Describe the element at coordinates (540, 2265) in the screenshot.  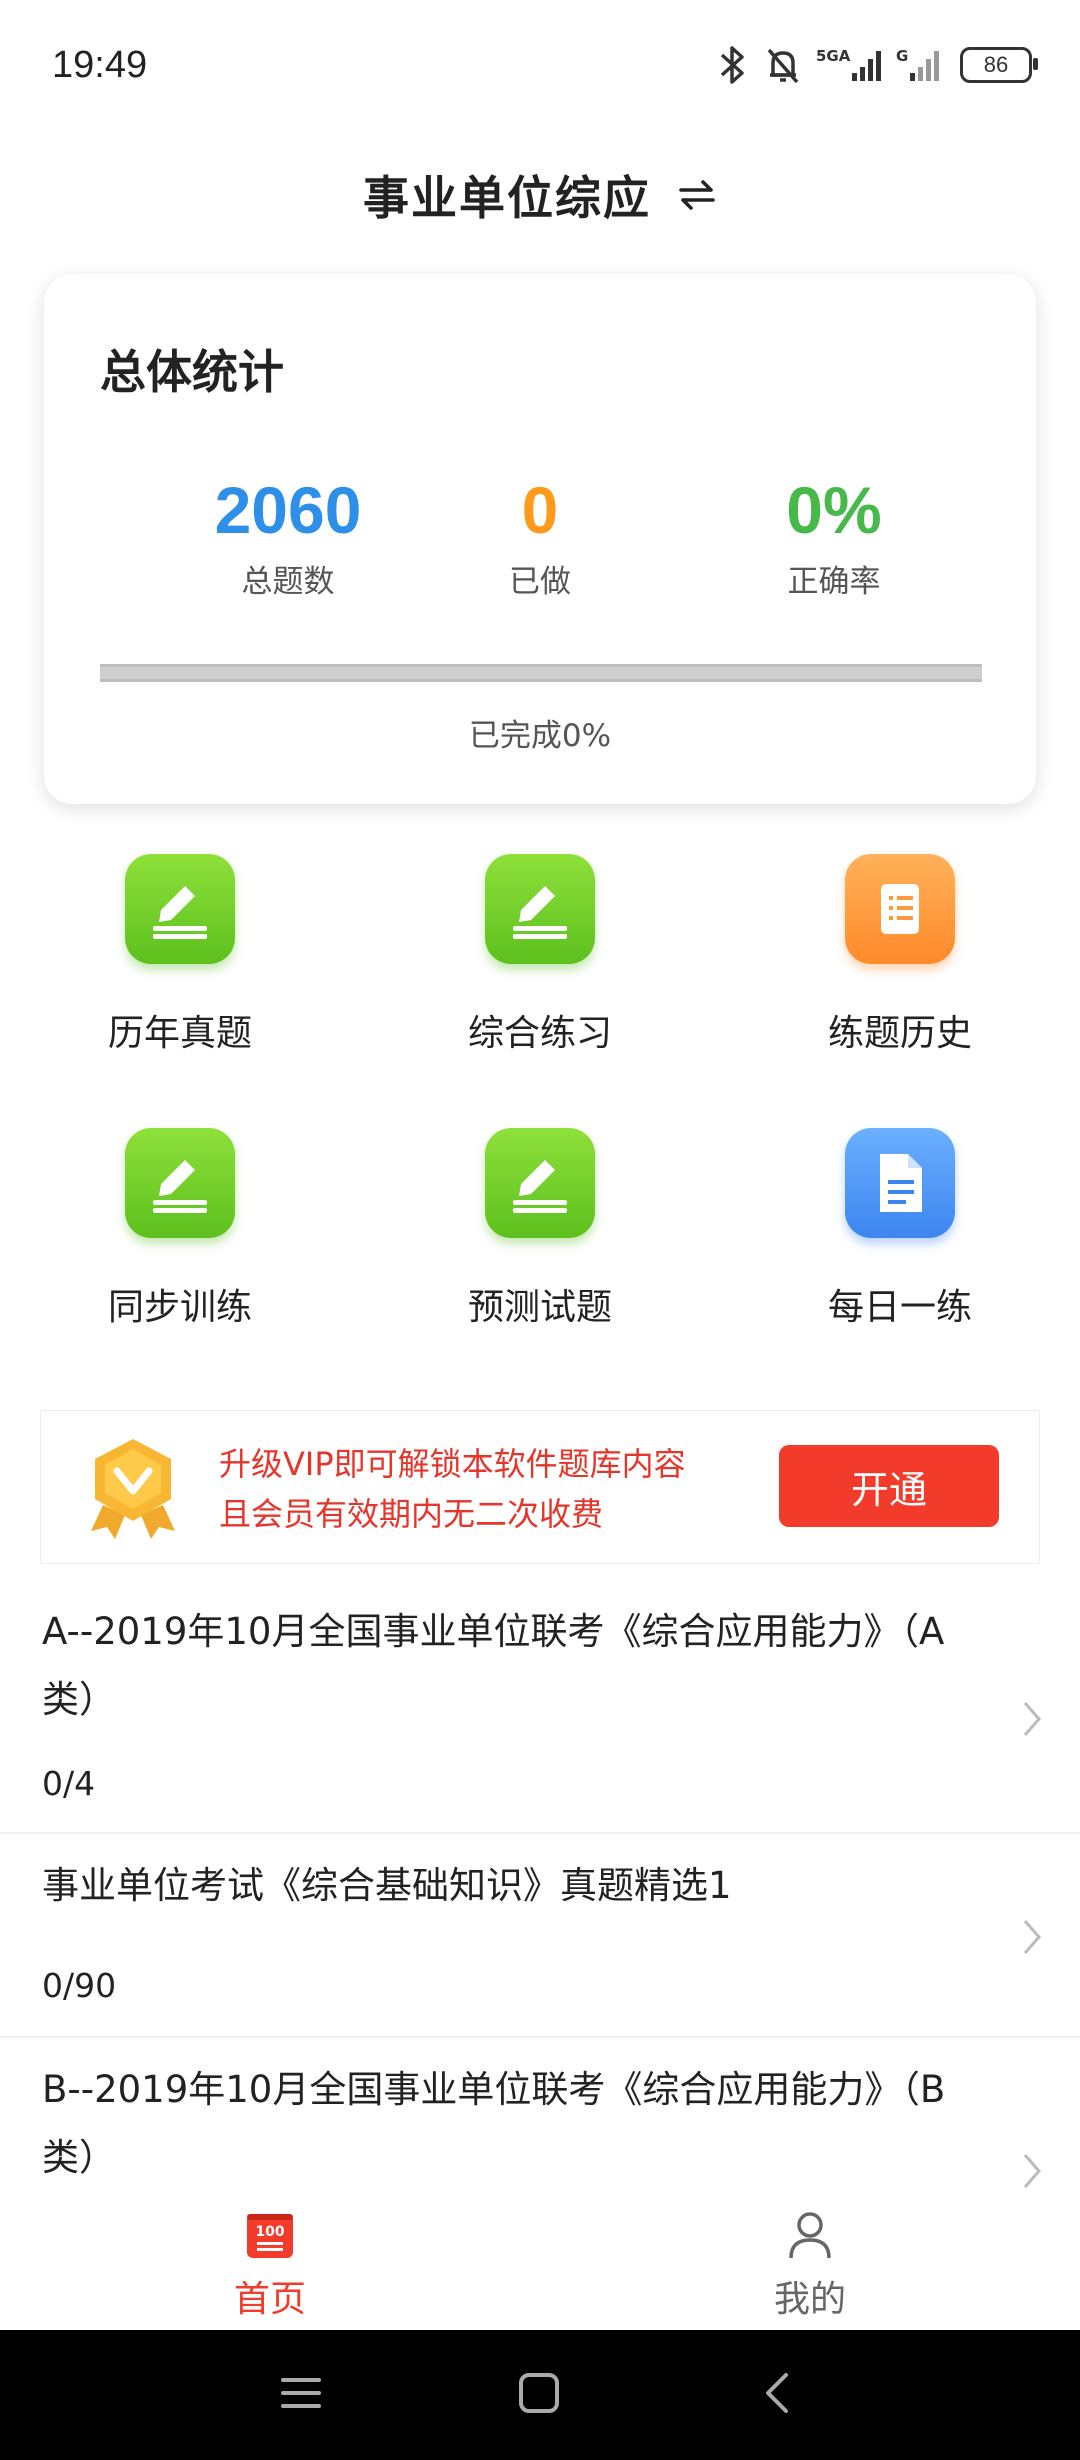
I see `bottom-tab-bar: 100 首页 我的` at that location.